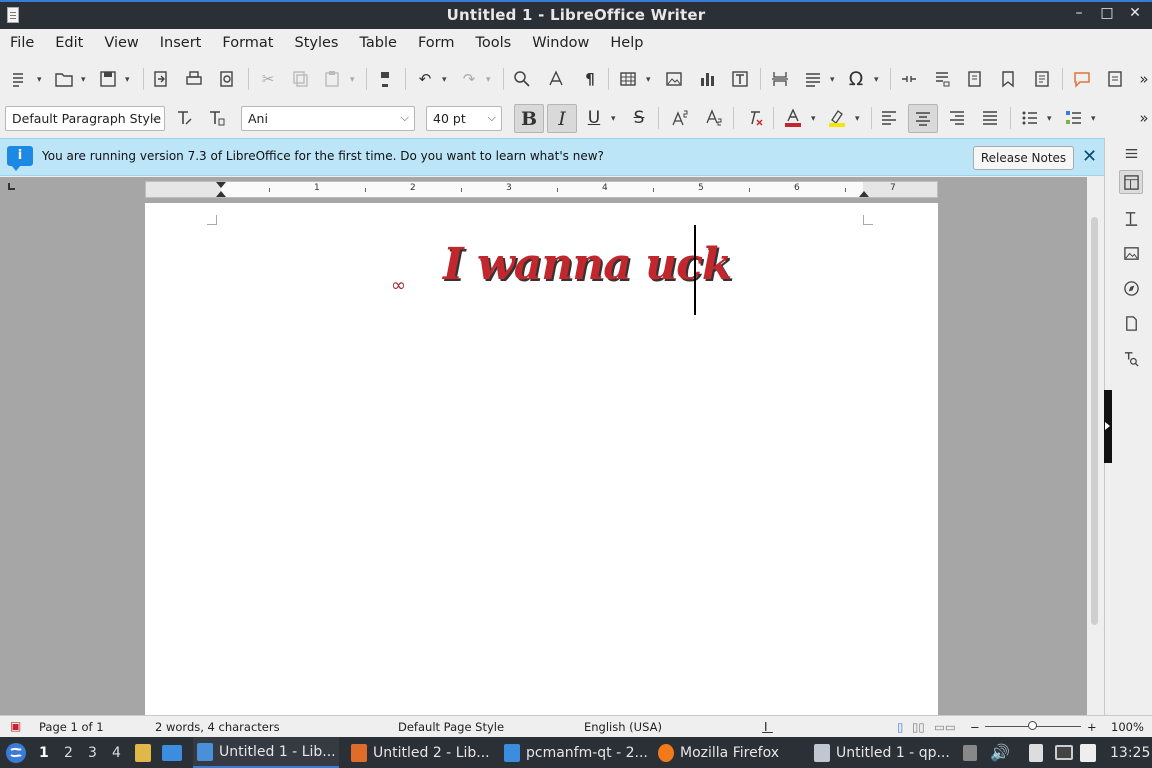 The image size is (1152, 768). What do you see at coordinates (92, 752) in the screenshot?
I see `workspace-3: 3` at bounding box center [92, 752].